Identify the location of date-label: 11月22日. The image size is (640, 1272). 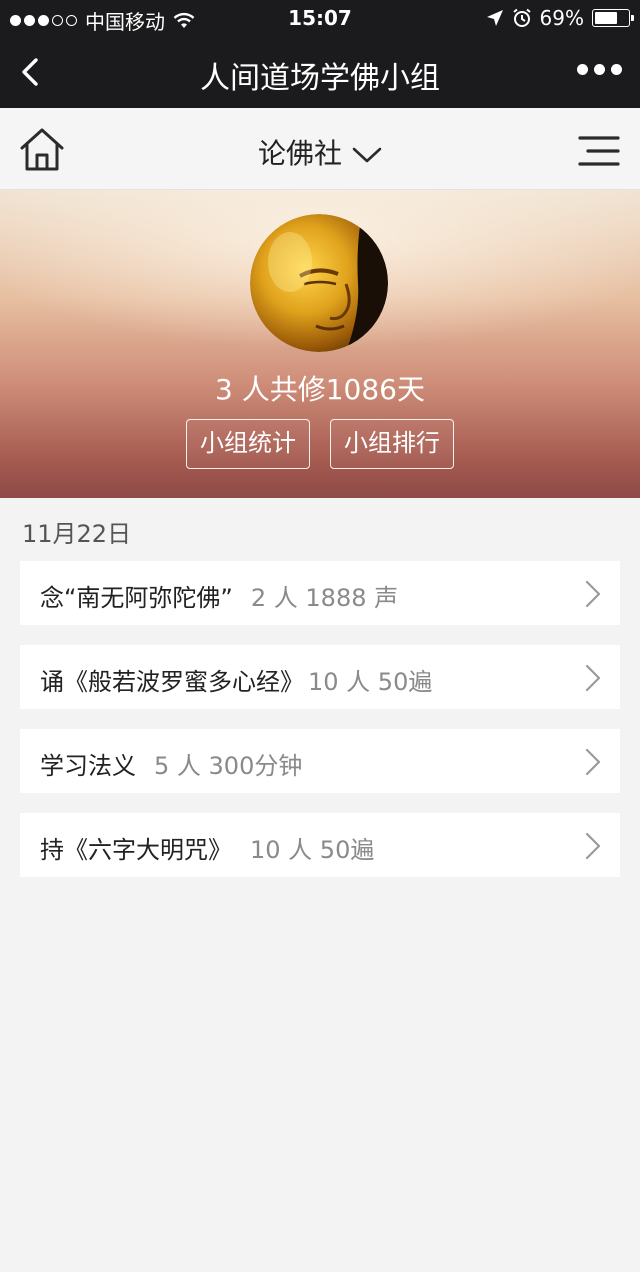
(77, 534).